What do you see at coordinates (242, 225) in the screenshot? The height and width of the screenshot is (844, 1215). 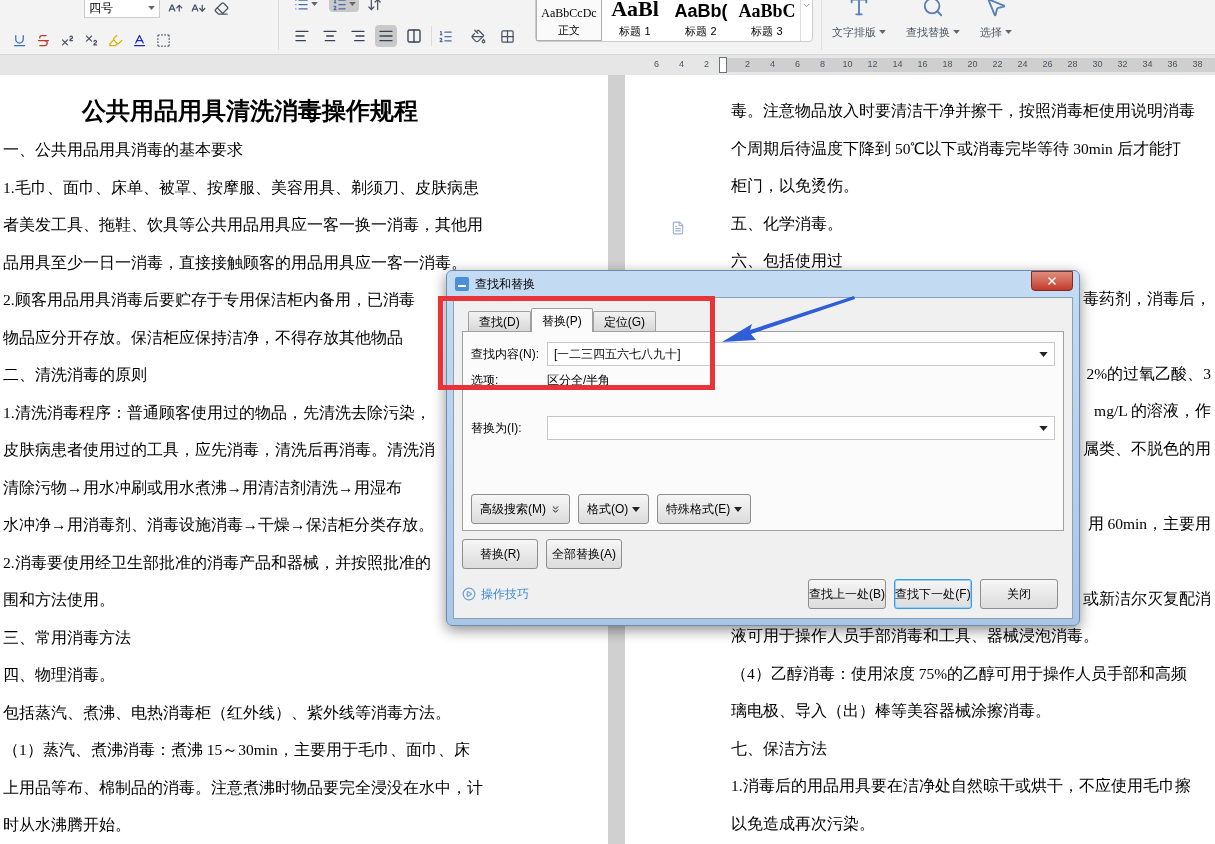 I see `document-line: 者美发工具、拖鞋、饮具等公共用品用具应一客一换一消毒，其他用` at bounding box center [242, 225].